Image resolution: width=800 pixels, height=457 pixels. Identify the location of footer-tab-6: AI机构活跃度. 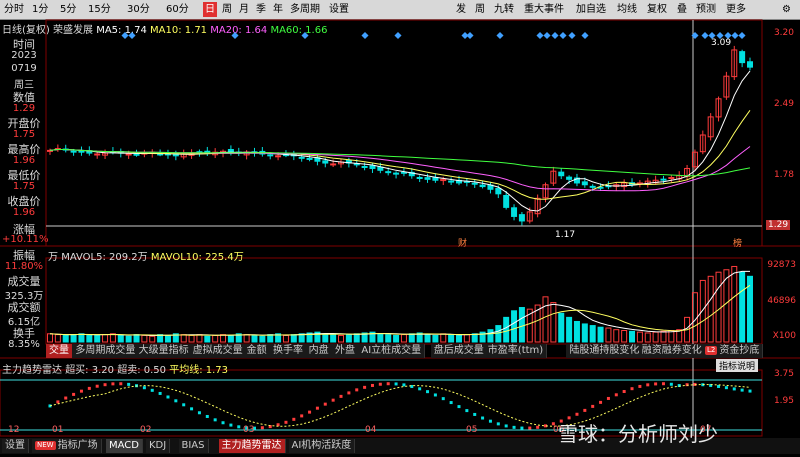
(322, 446).